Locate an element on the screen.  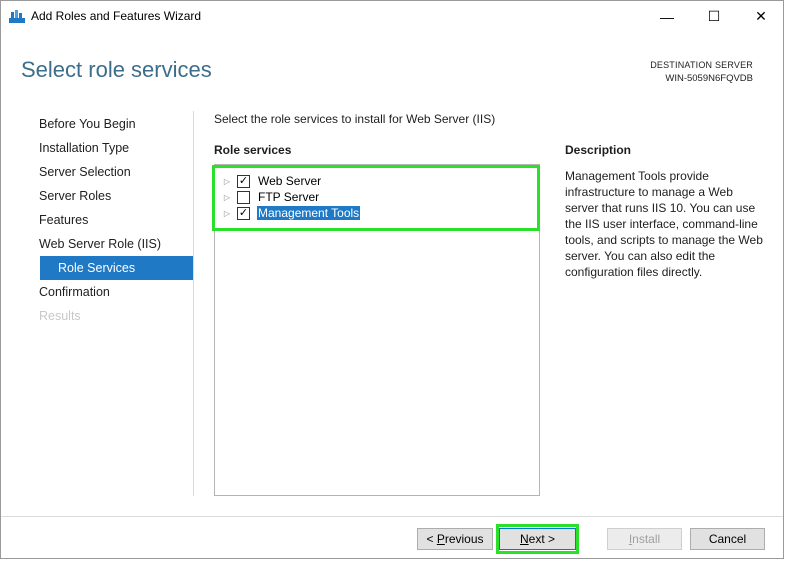
destination-server-info: DESTINATION SERVER WIN-5059N6FQVDB is located at coordinates (701, 72).